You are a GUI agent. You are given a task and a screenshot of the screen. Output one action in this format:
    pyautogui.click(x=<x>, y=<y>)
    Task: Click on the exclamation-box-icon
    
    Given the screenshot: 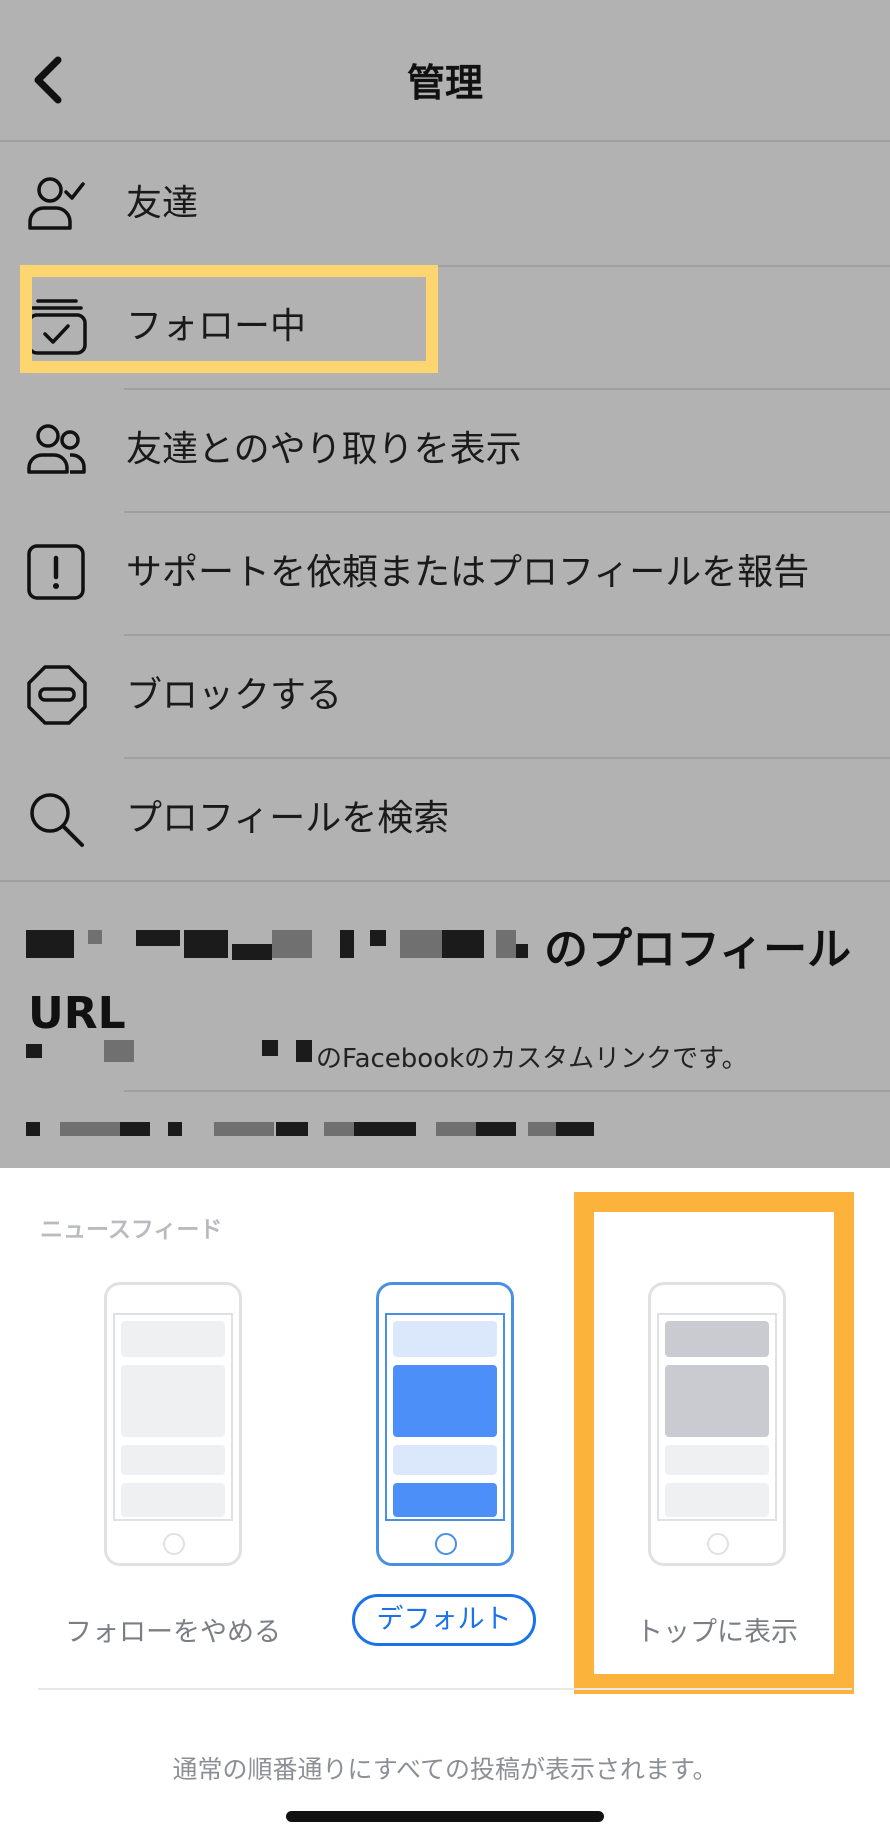 What is the action you would take?
    pyautogui.click(x=56, y=572)
    